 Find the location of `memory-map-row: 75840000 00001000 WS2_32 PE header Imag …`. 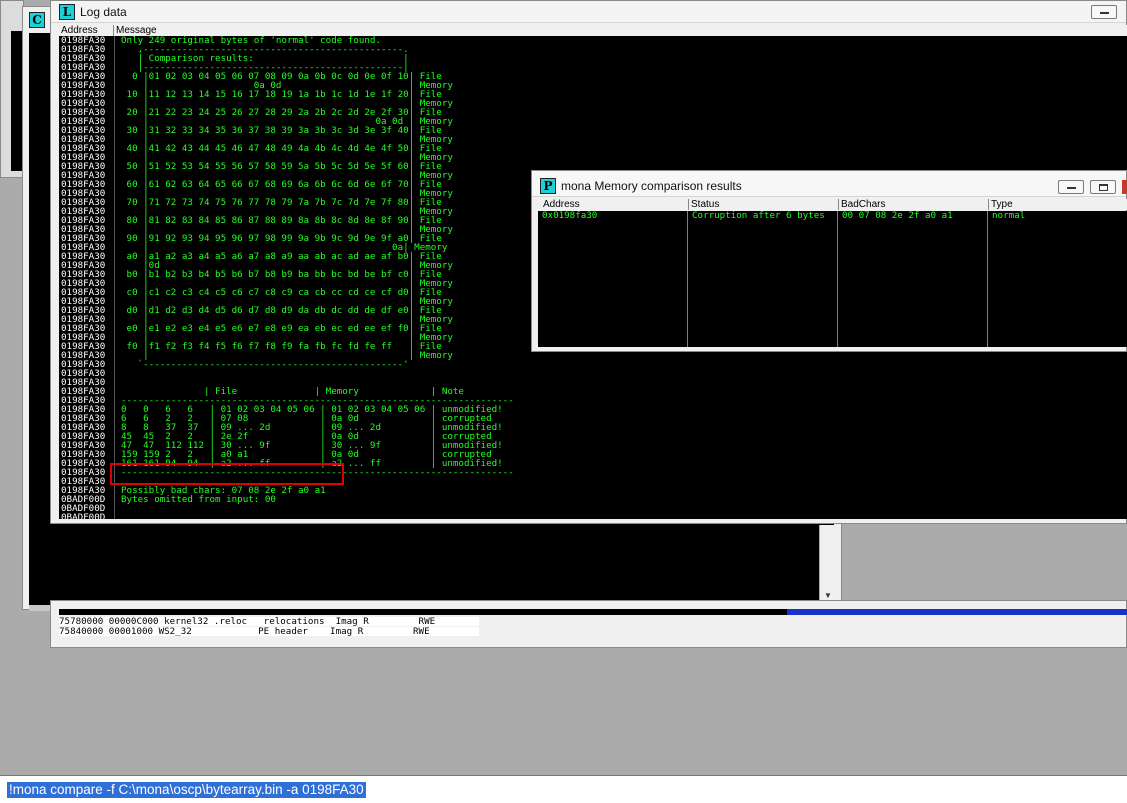

memory-map-row: 75840000 00001000 WS2_32 PE header Imag … is located at coordinates (269, 631).